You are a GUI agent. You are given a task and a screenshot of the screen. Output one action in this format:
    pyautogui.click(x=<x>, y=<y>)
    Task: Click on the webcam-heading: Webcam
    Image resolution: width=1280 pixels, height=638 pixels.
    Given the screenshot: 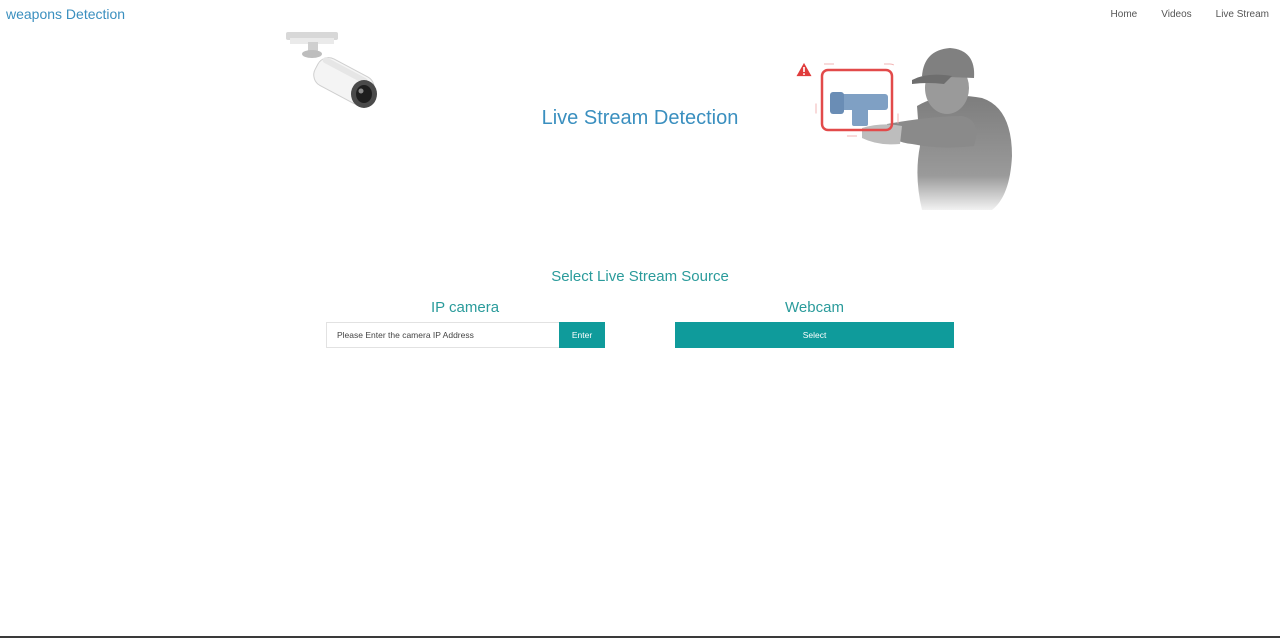 What is the action you would take?
    pyautogui.click(x=814, y=307)
    